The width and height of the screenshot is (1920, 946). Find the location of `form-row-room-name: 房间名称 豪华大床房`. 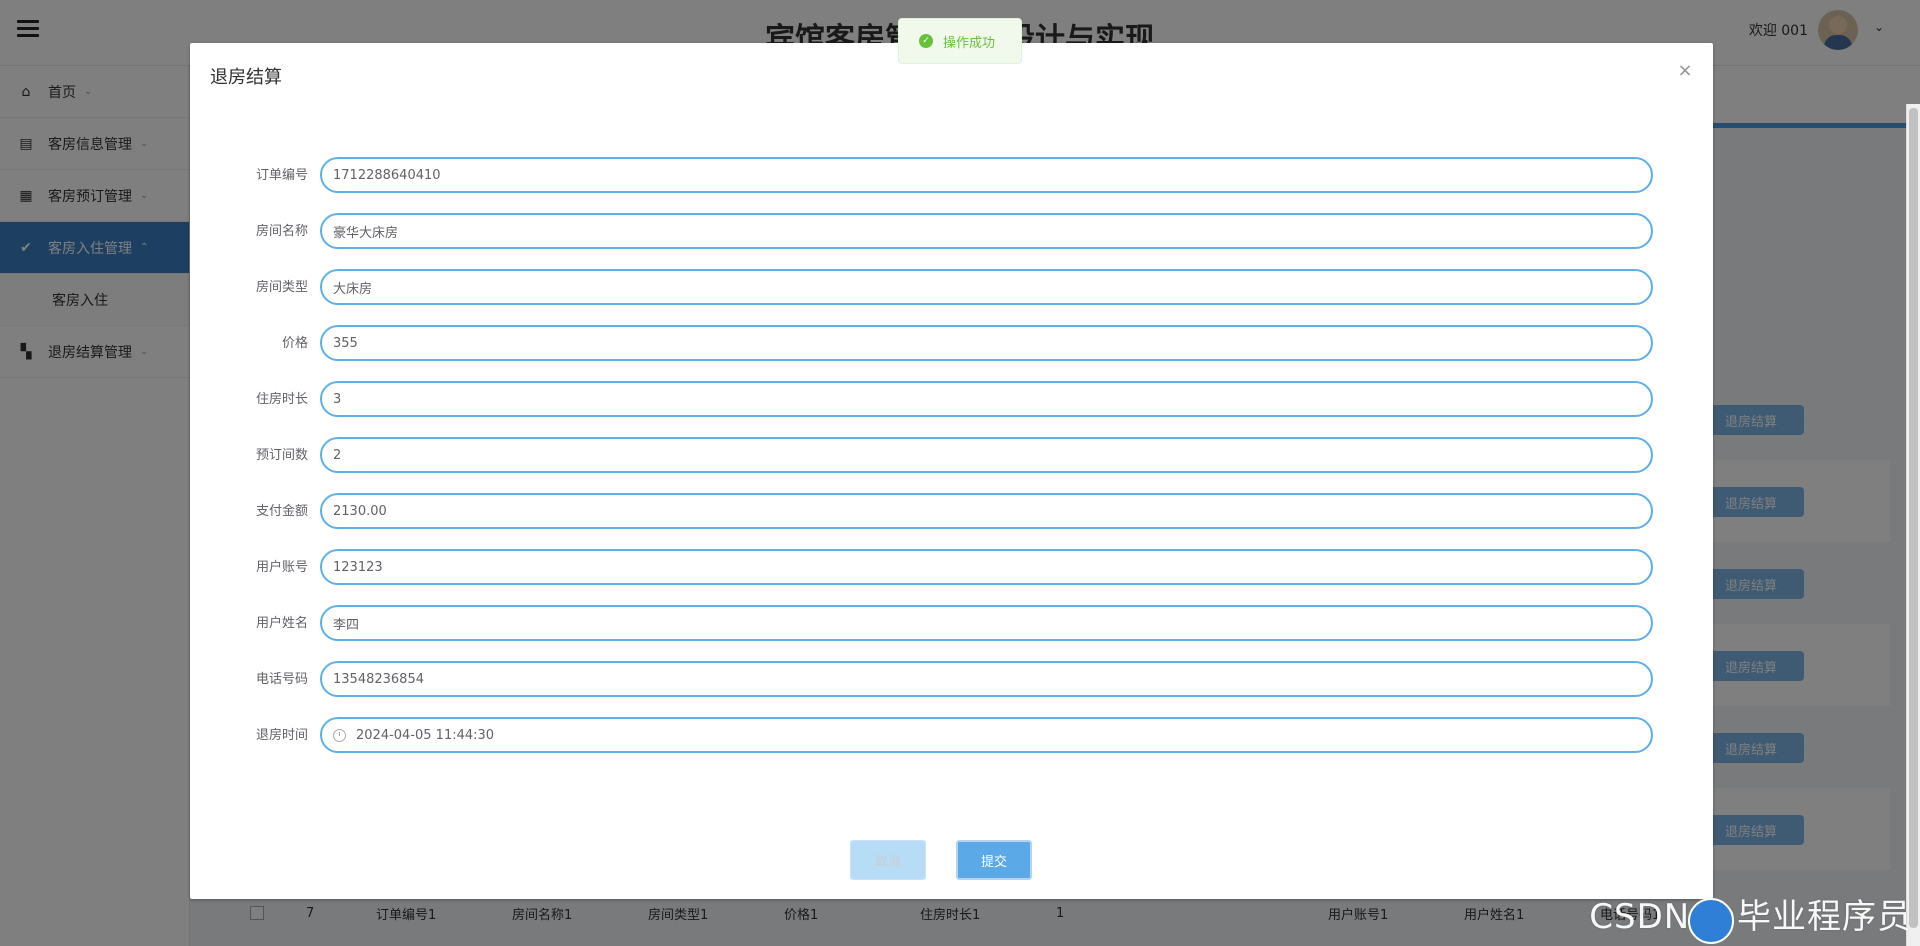

form-row-room-name: 房间名称 豪华大床房 is located at coordinates (951, 232).